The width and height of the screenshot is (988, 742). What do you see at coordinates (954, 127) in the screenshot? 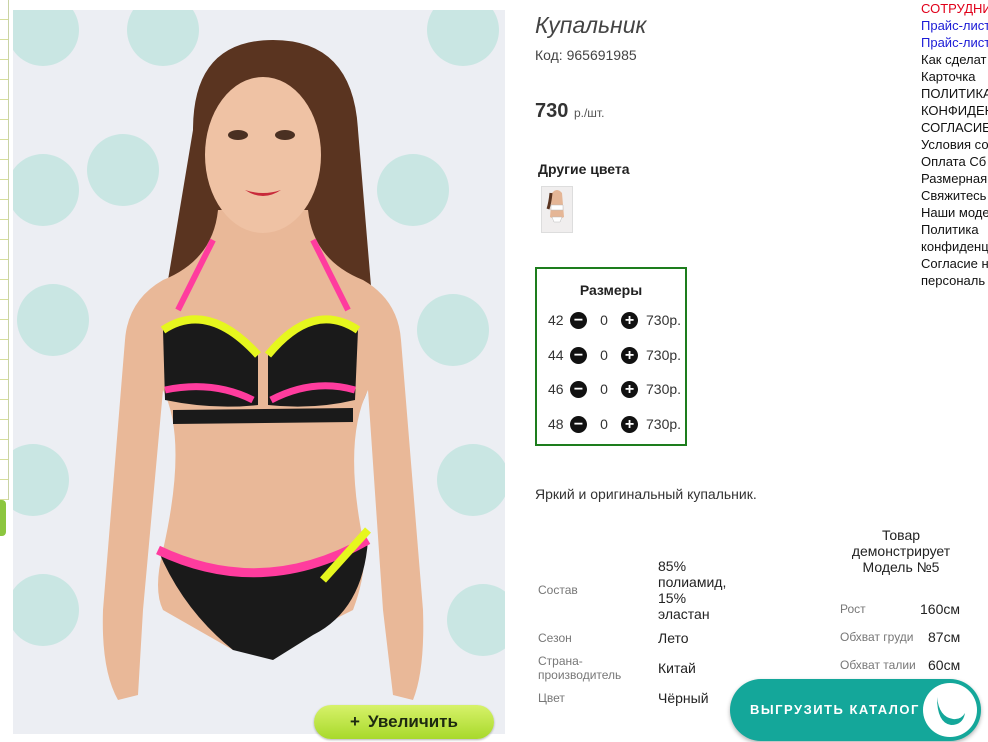
I see `sidebar-link: СОГЛАСИЕ` at bounding box center [954, 127].